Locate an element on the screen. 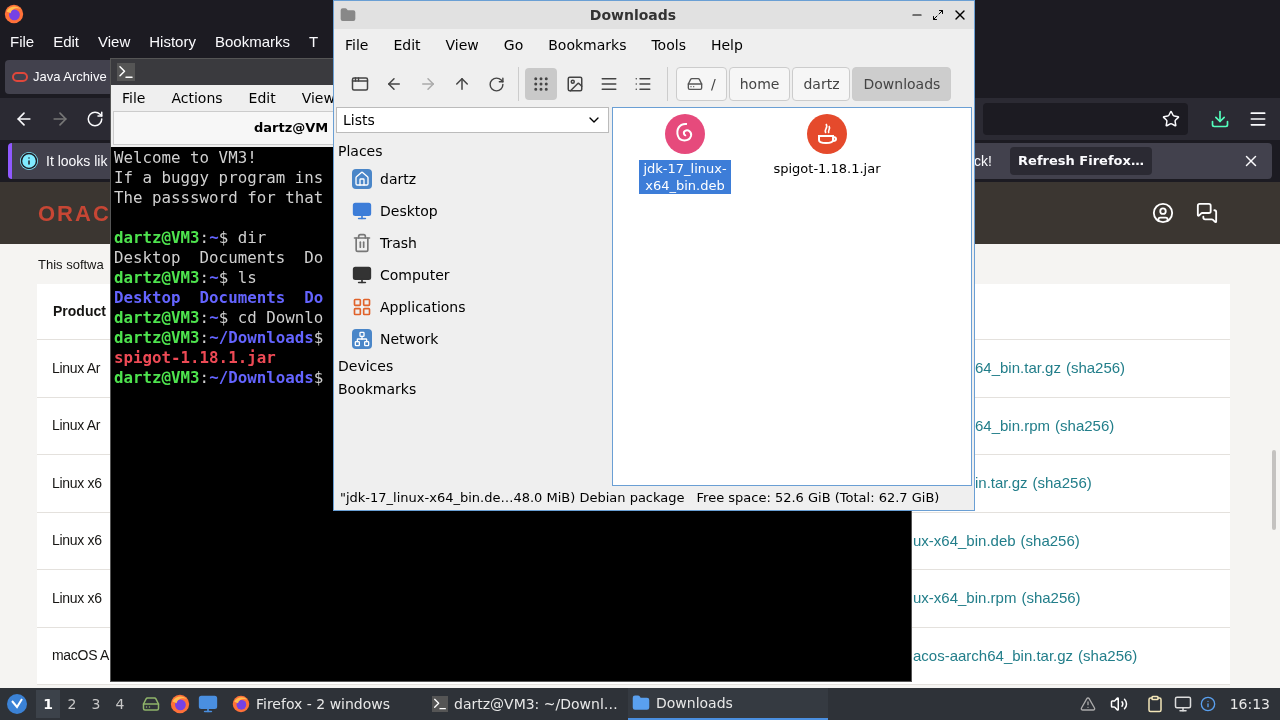 The width and height of the screenshot is (1280, 720). place-item: Desktop is located at coordinates (472, 211).